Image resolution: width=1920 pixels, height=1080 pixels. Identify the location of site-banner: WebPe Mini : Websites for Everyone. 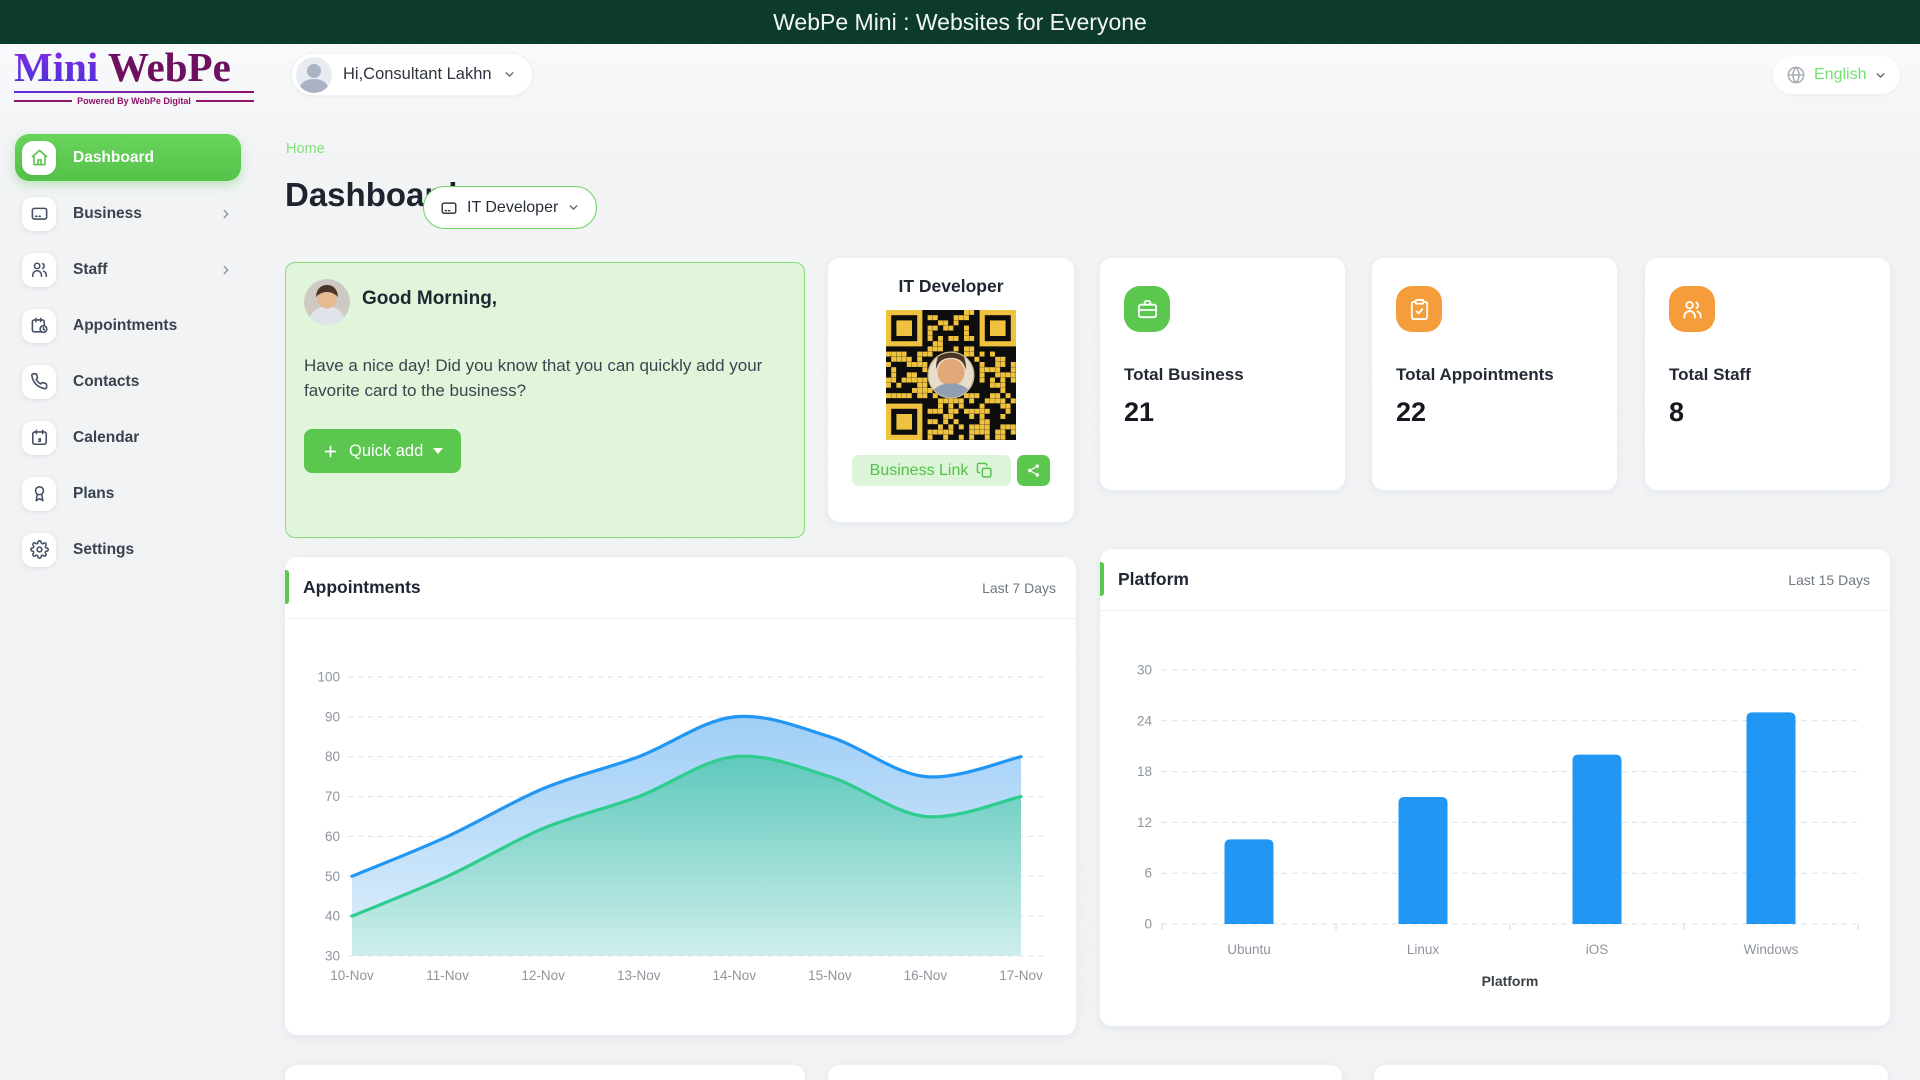
(960, 22).